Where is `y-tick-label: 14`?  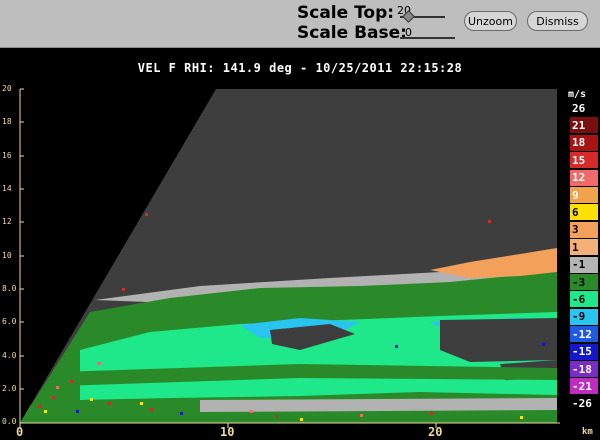 y-tick-label: 14 is located at coordinates (7, 188).